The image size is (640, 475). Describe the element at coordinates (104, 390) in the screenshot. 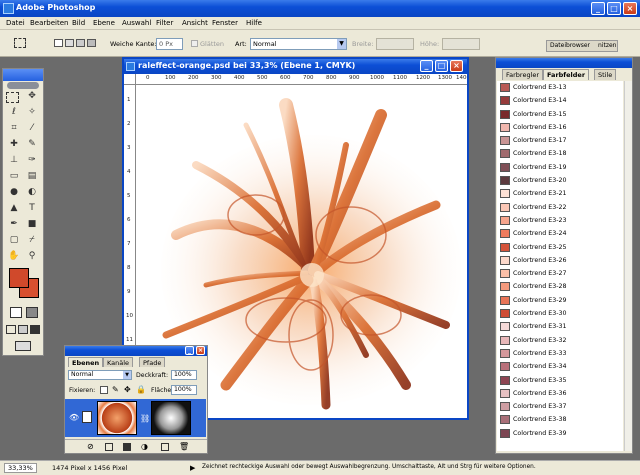

I see `lock-transparency-icon` at that location.